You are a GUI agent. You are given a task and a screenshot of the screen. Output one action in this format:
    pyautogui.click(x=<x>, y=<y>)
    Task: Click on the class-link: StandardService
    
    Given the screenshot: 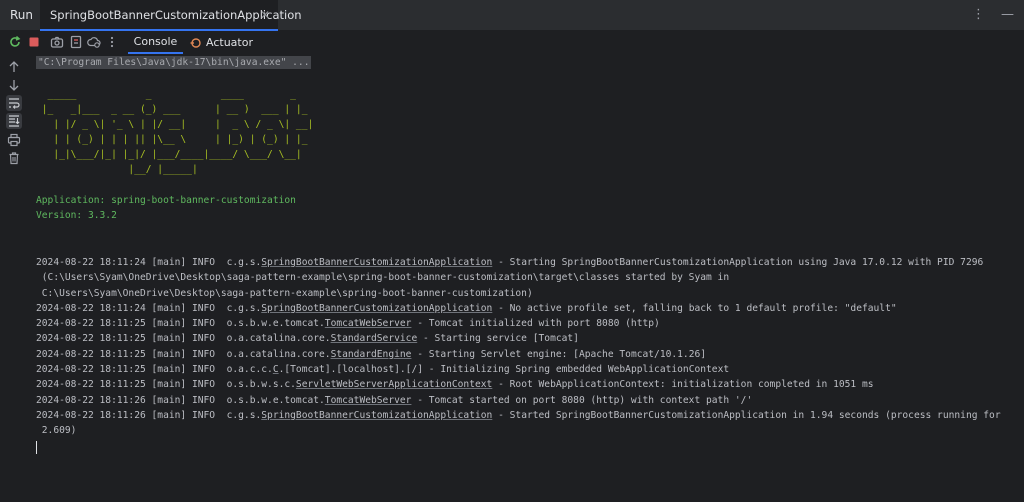 What is the action you would take?
    pyautogui.click(x=374, y=338)
    